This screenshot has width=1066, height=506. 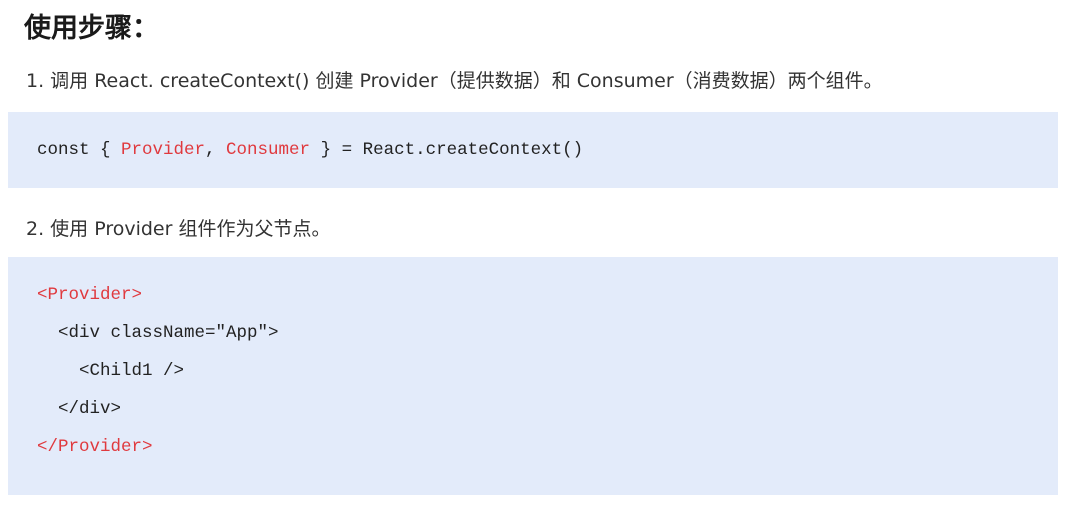 I want to click on code-line-div-open: <div className="App">, so click(x=158, y=333).